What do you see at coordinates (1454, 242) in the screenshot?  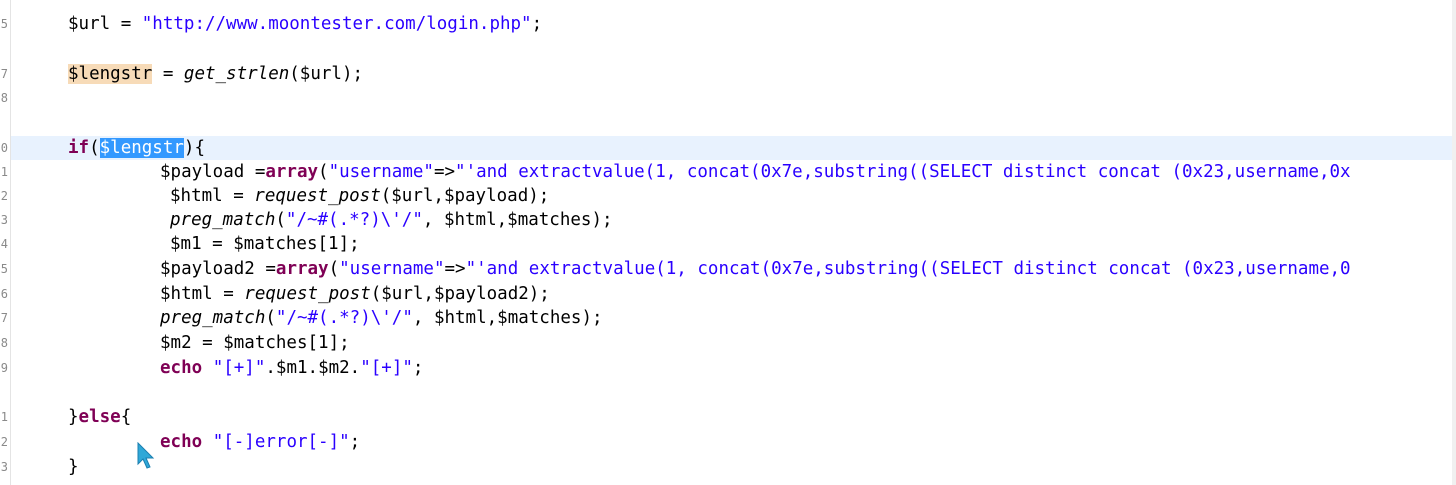 I see `vertical-scrollbar` at bounding box center [1454, 242].